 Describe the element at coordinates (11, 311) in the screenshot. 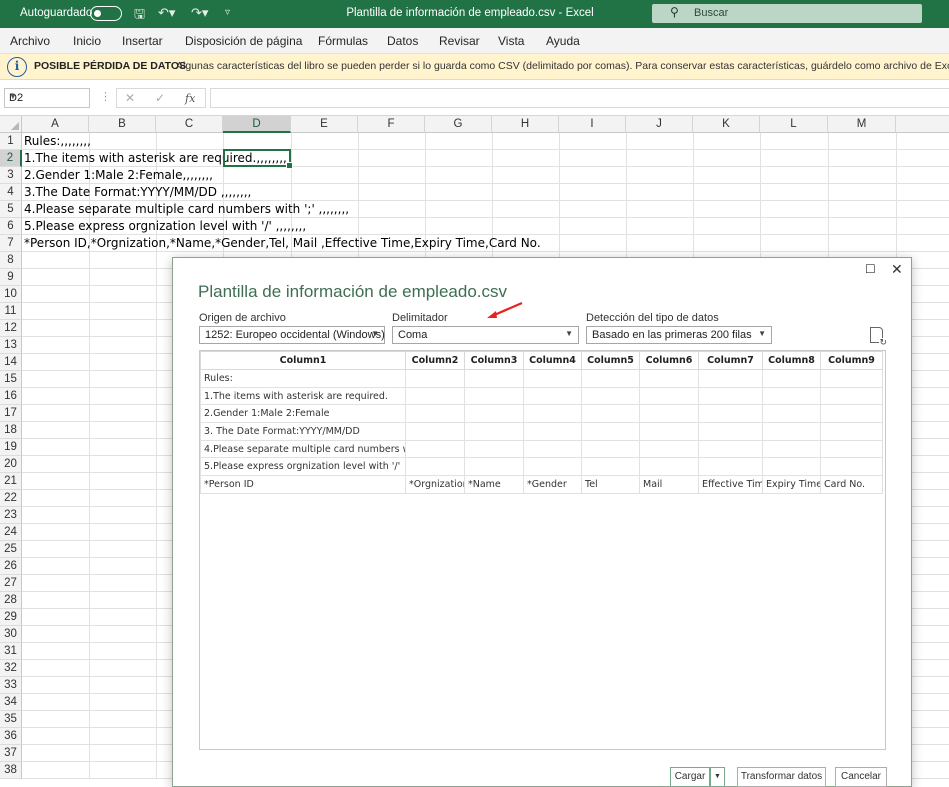

I see `row-header: 11` at that location.